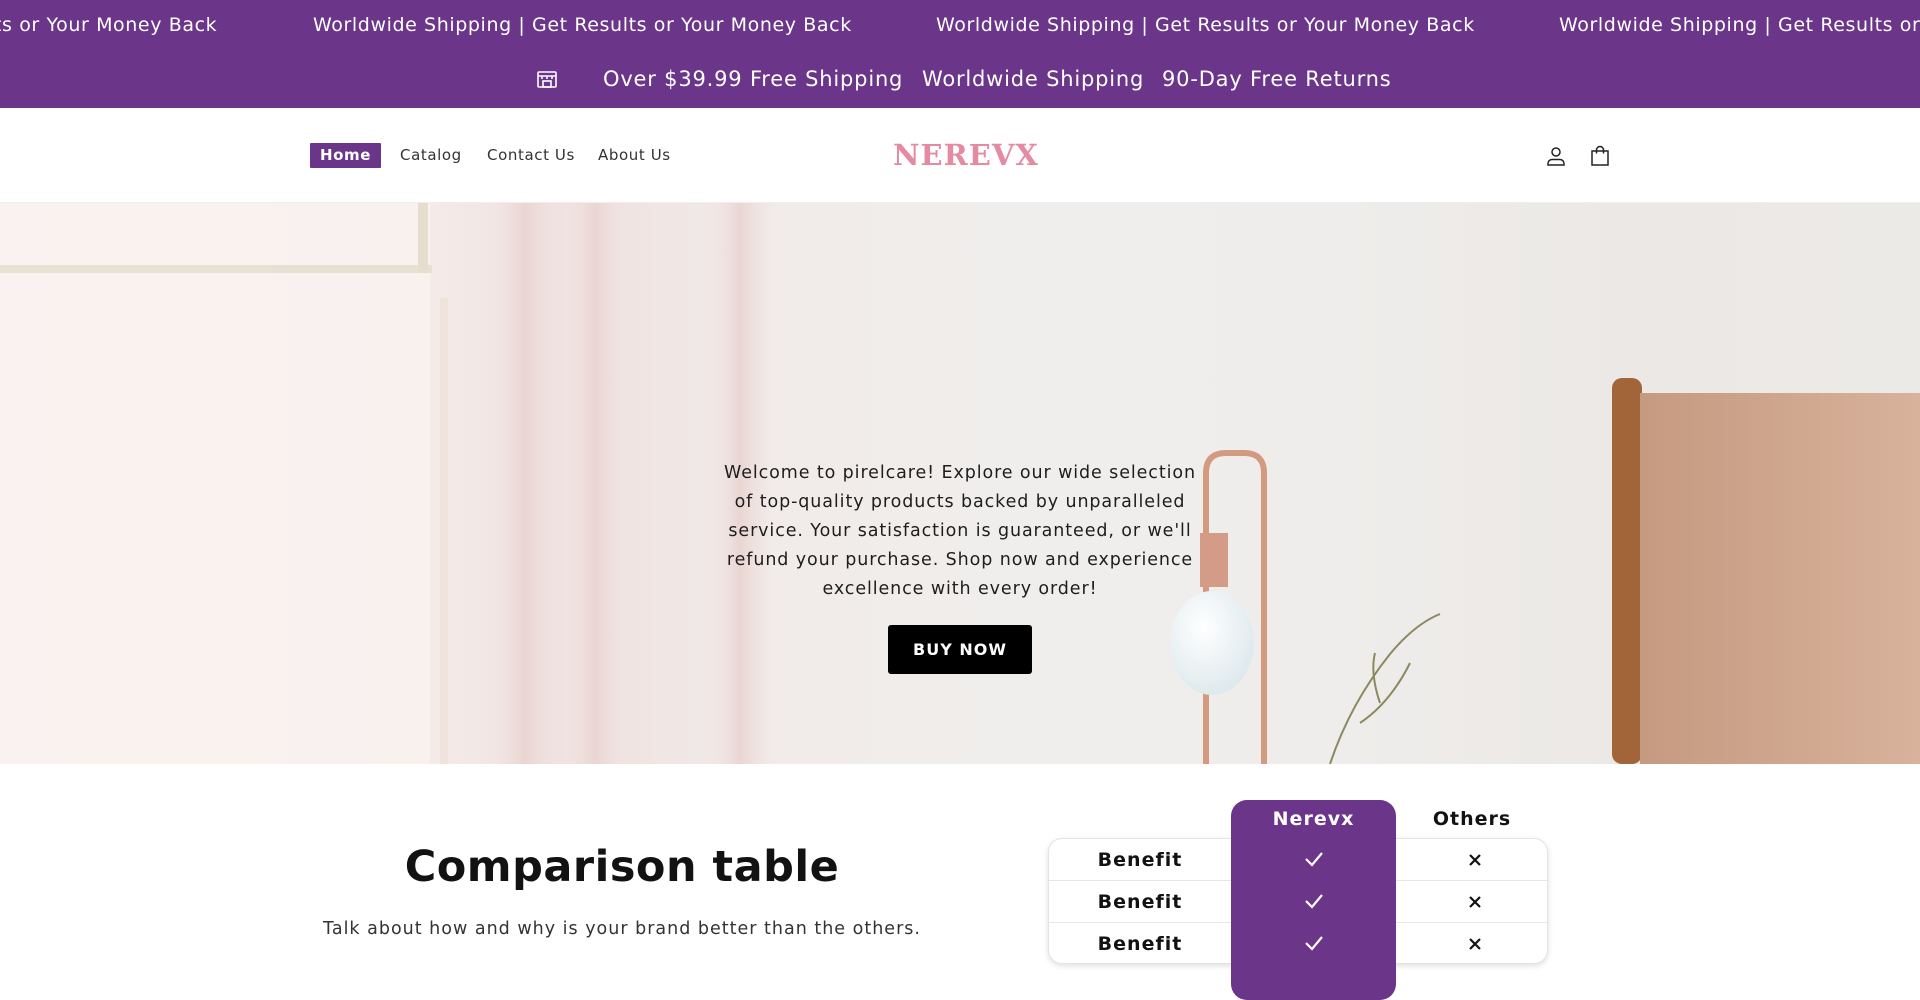  I want to click on free-shipping-text: Over $39.99 Free Shipping, so click(753, 79).